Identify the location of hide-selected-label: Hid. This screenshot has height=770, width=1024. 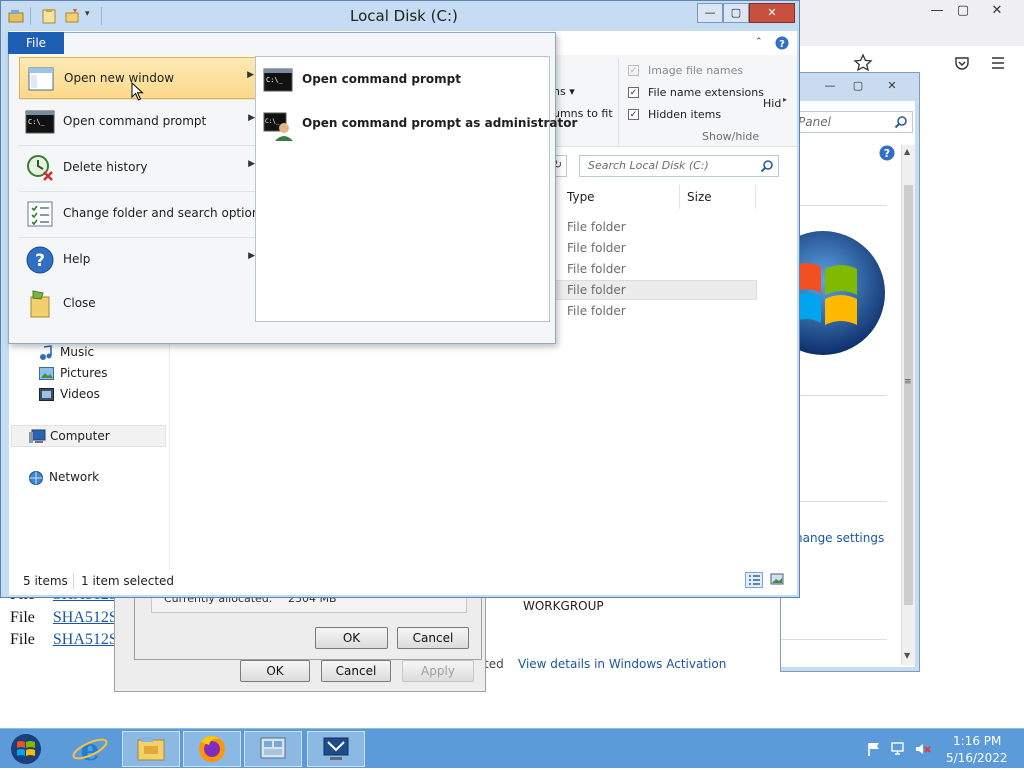
(772, 103).